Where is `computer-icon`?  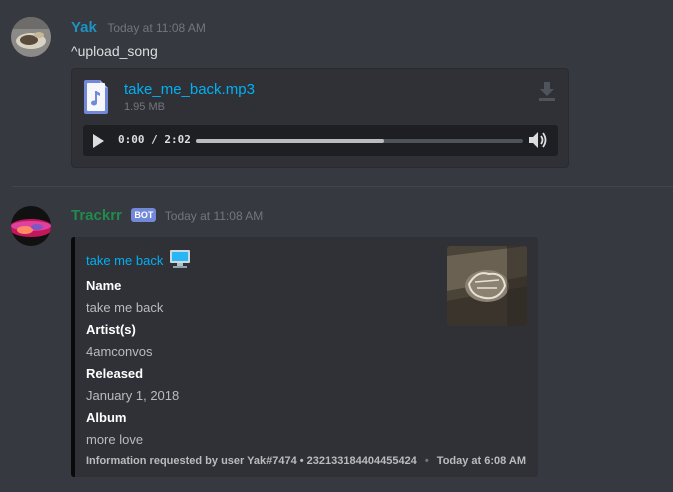 computer-icon is located at coordinates (179, 259).